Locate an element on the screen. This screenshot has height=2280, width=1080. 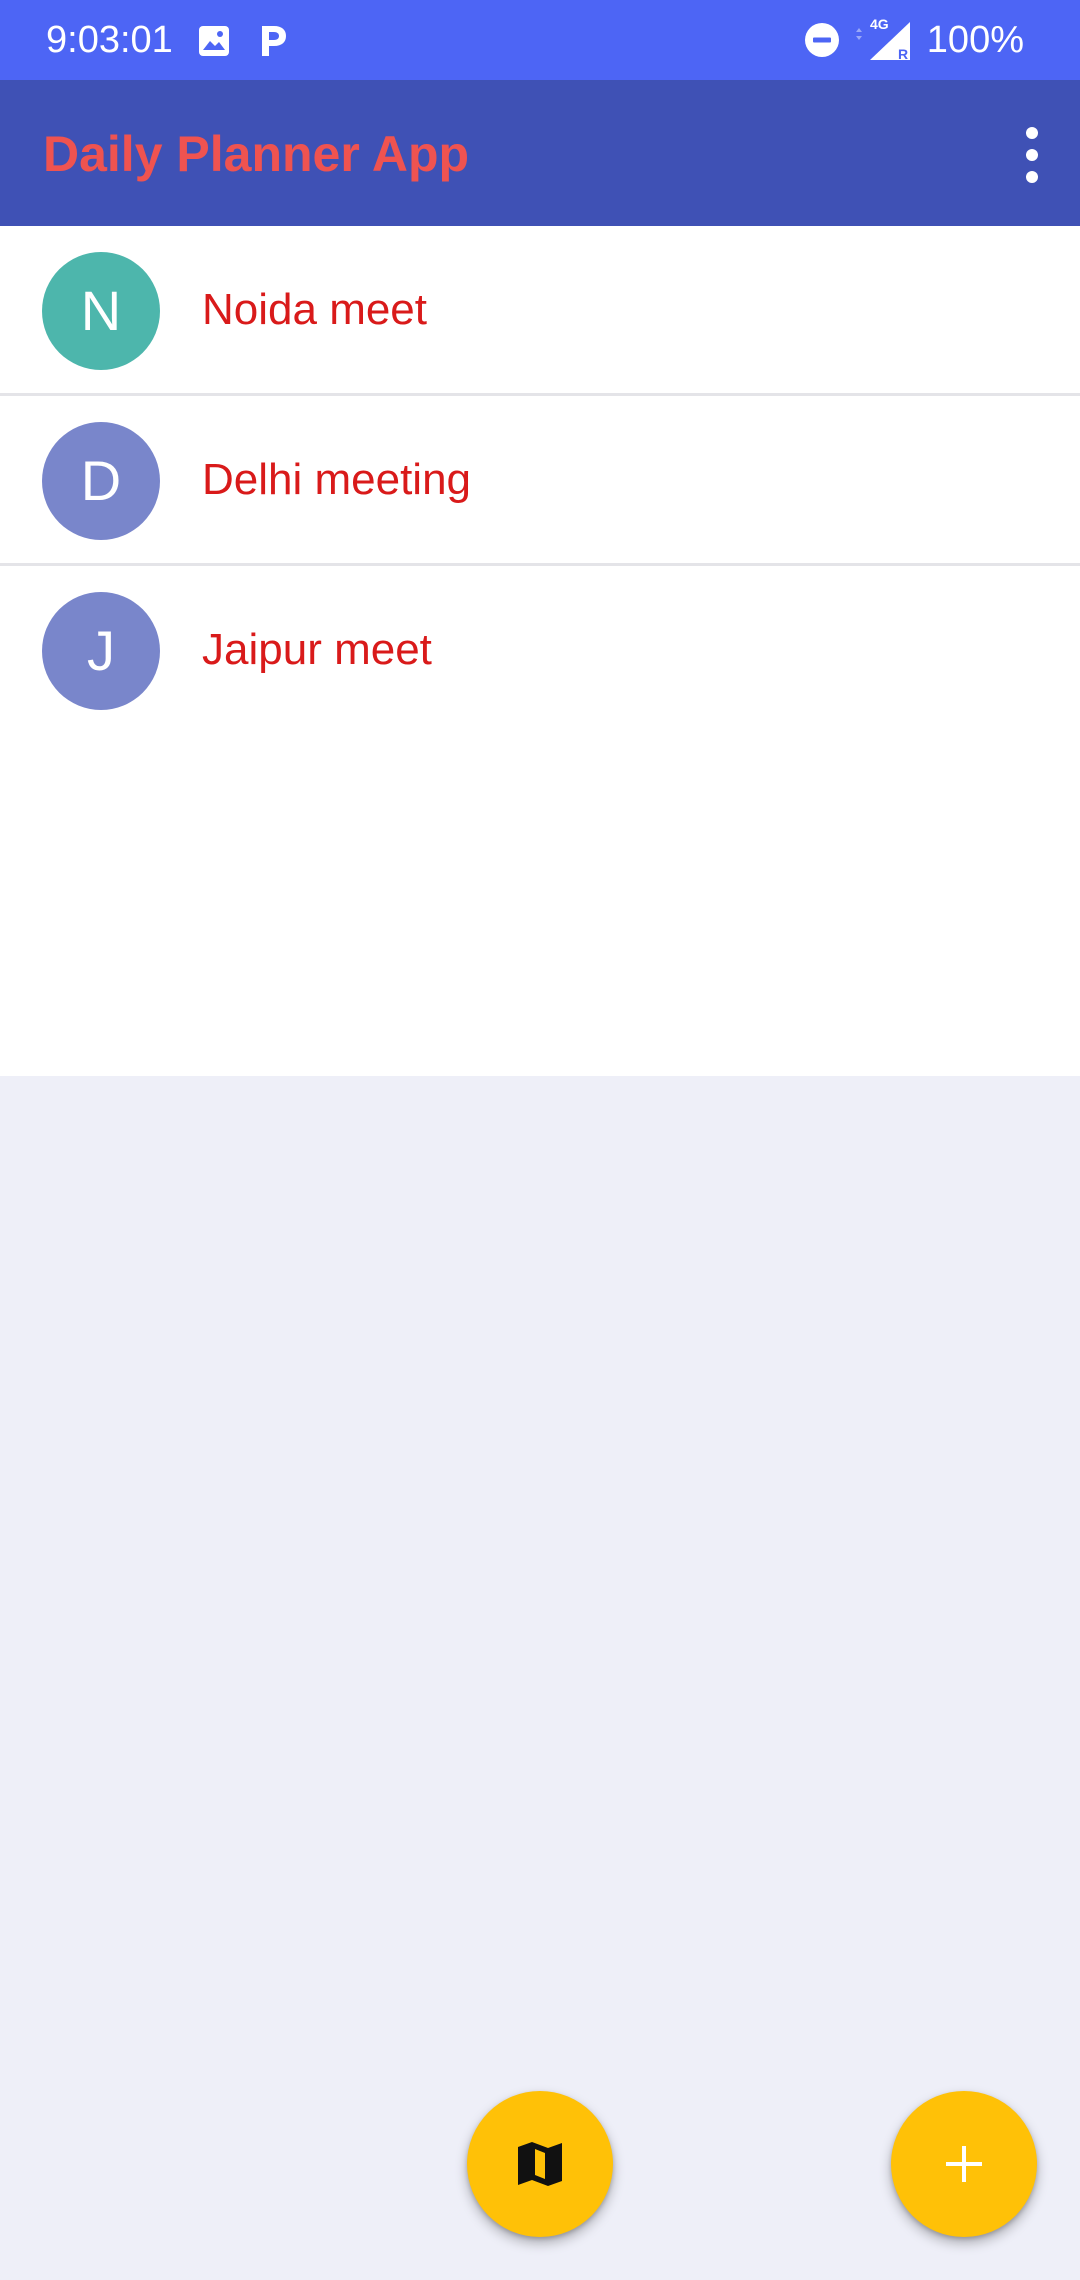
app-title: Daily Planner App is located at coordinates (256, 154).